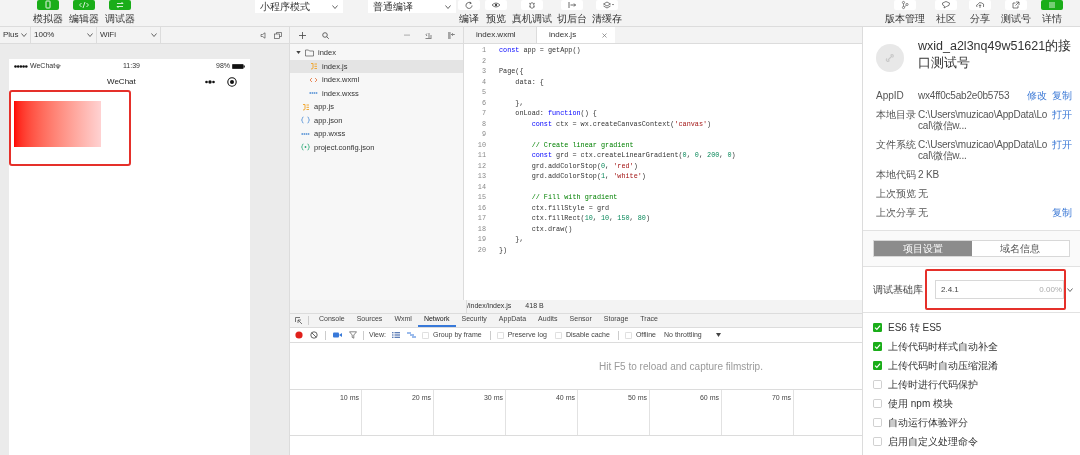 Image resolution: width=1080 pixels, height=455 pixels. I want to click on folder-icon, so click(309, 52).